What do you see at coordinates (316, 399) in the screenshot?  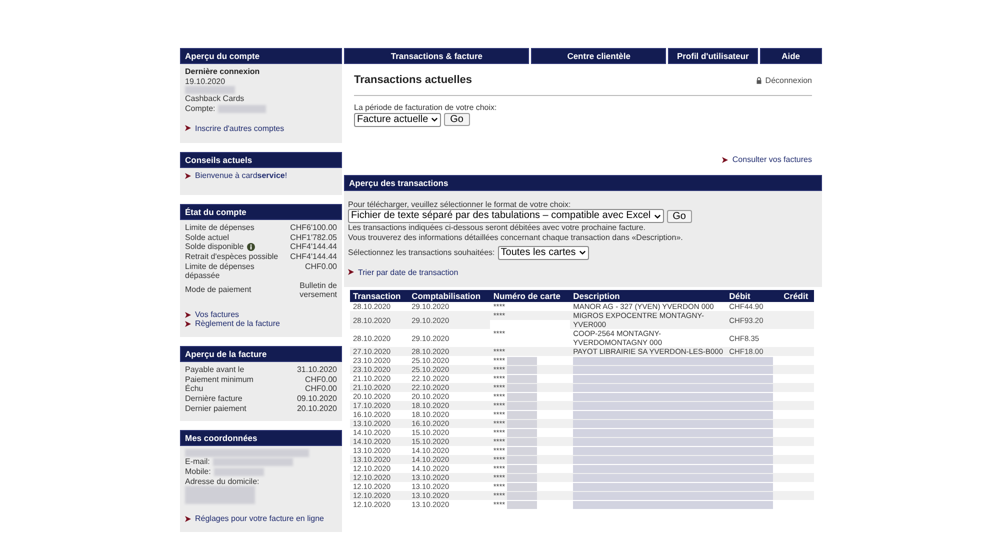 I see `invoice-value: 09.10.2020` at bounding box center [316, 399].